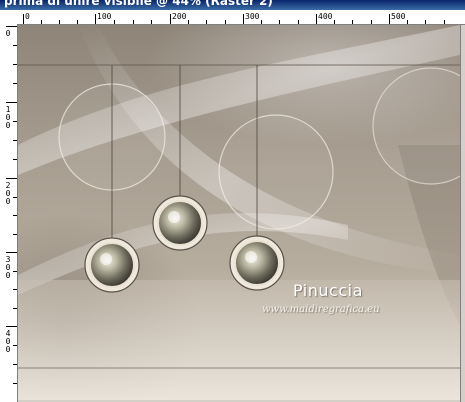 Image resolution: width=465 pixels, height=402 pixels. I want to click on vertical-ruler: 0 100 200 300 400, so click(9, 213).